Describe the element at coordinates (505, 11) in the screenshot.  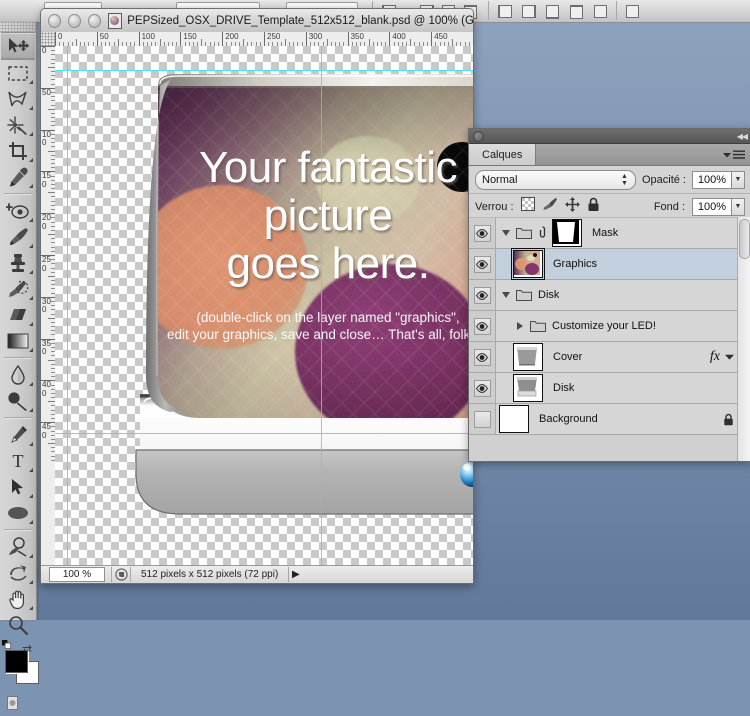
I see `distribute-left-icon` at that location.